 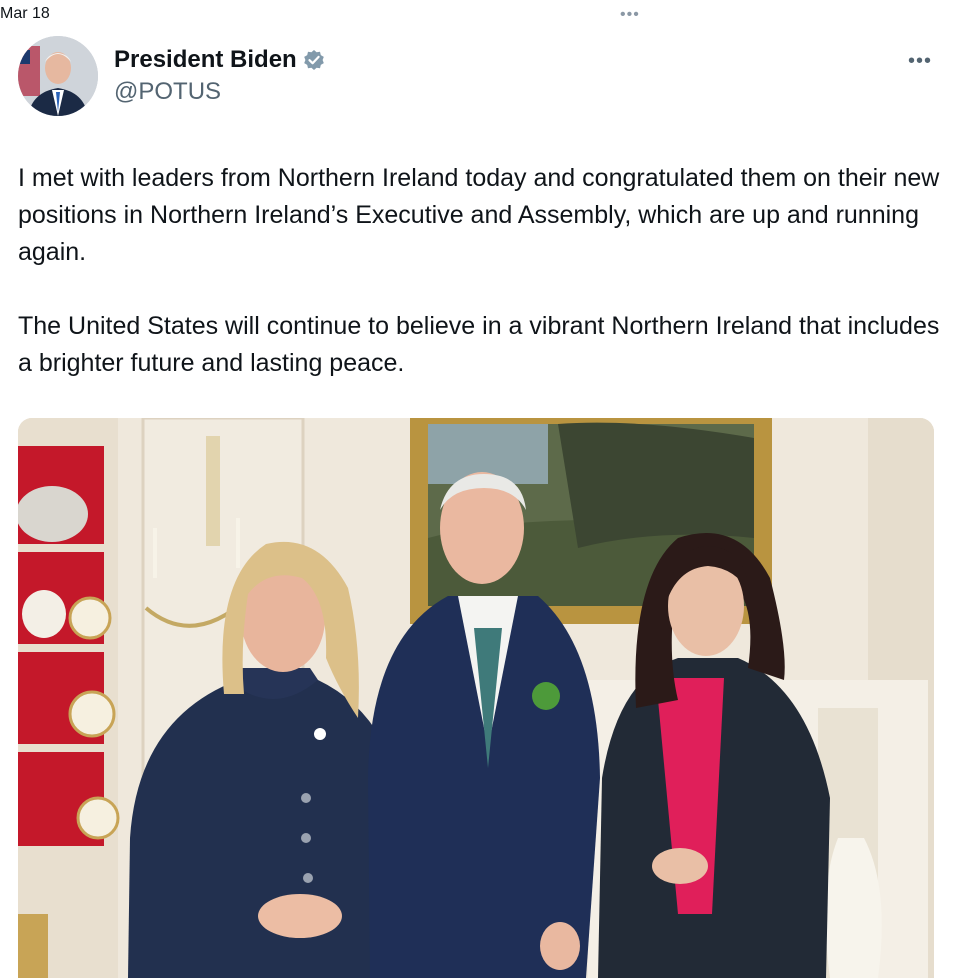 I want to click on avatar-image, so click(x=58, y=76).